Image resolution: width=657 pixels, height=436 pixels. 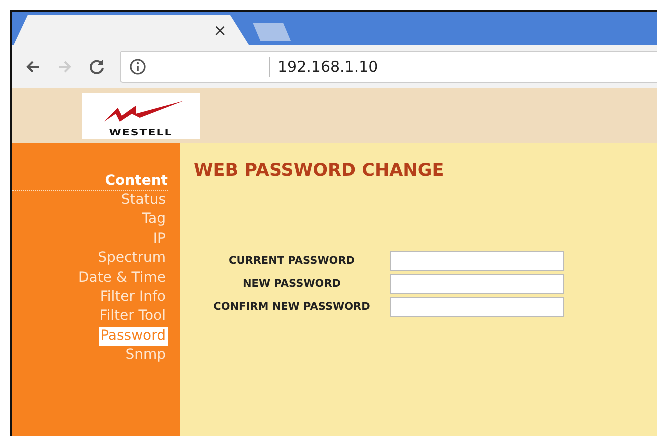 What do you see at coordinates (131, 30) in the screenshot?
I see `browser-tab: ×` at bounding box center [131, 30].